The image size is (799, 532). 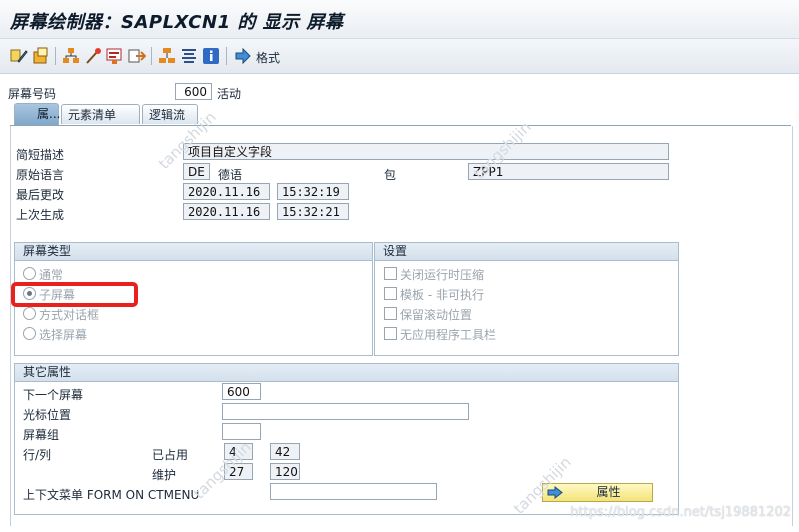 What do you see at coordinates (285, 451) in the screenshot?
I see `used-col-field: 42` at bounding box center [285, 451].